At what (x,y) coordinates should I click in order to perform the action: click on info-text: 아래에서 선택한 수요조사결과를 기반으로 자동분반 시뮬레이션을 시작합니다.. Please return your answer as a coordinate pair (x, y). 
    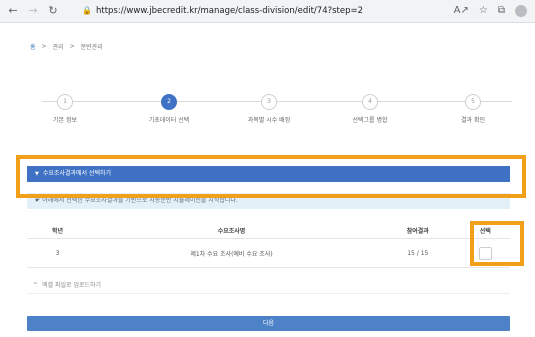
    Looking at the image, I should click on (140, 200).